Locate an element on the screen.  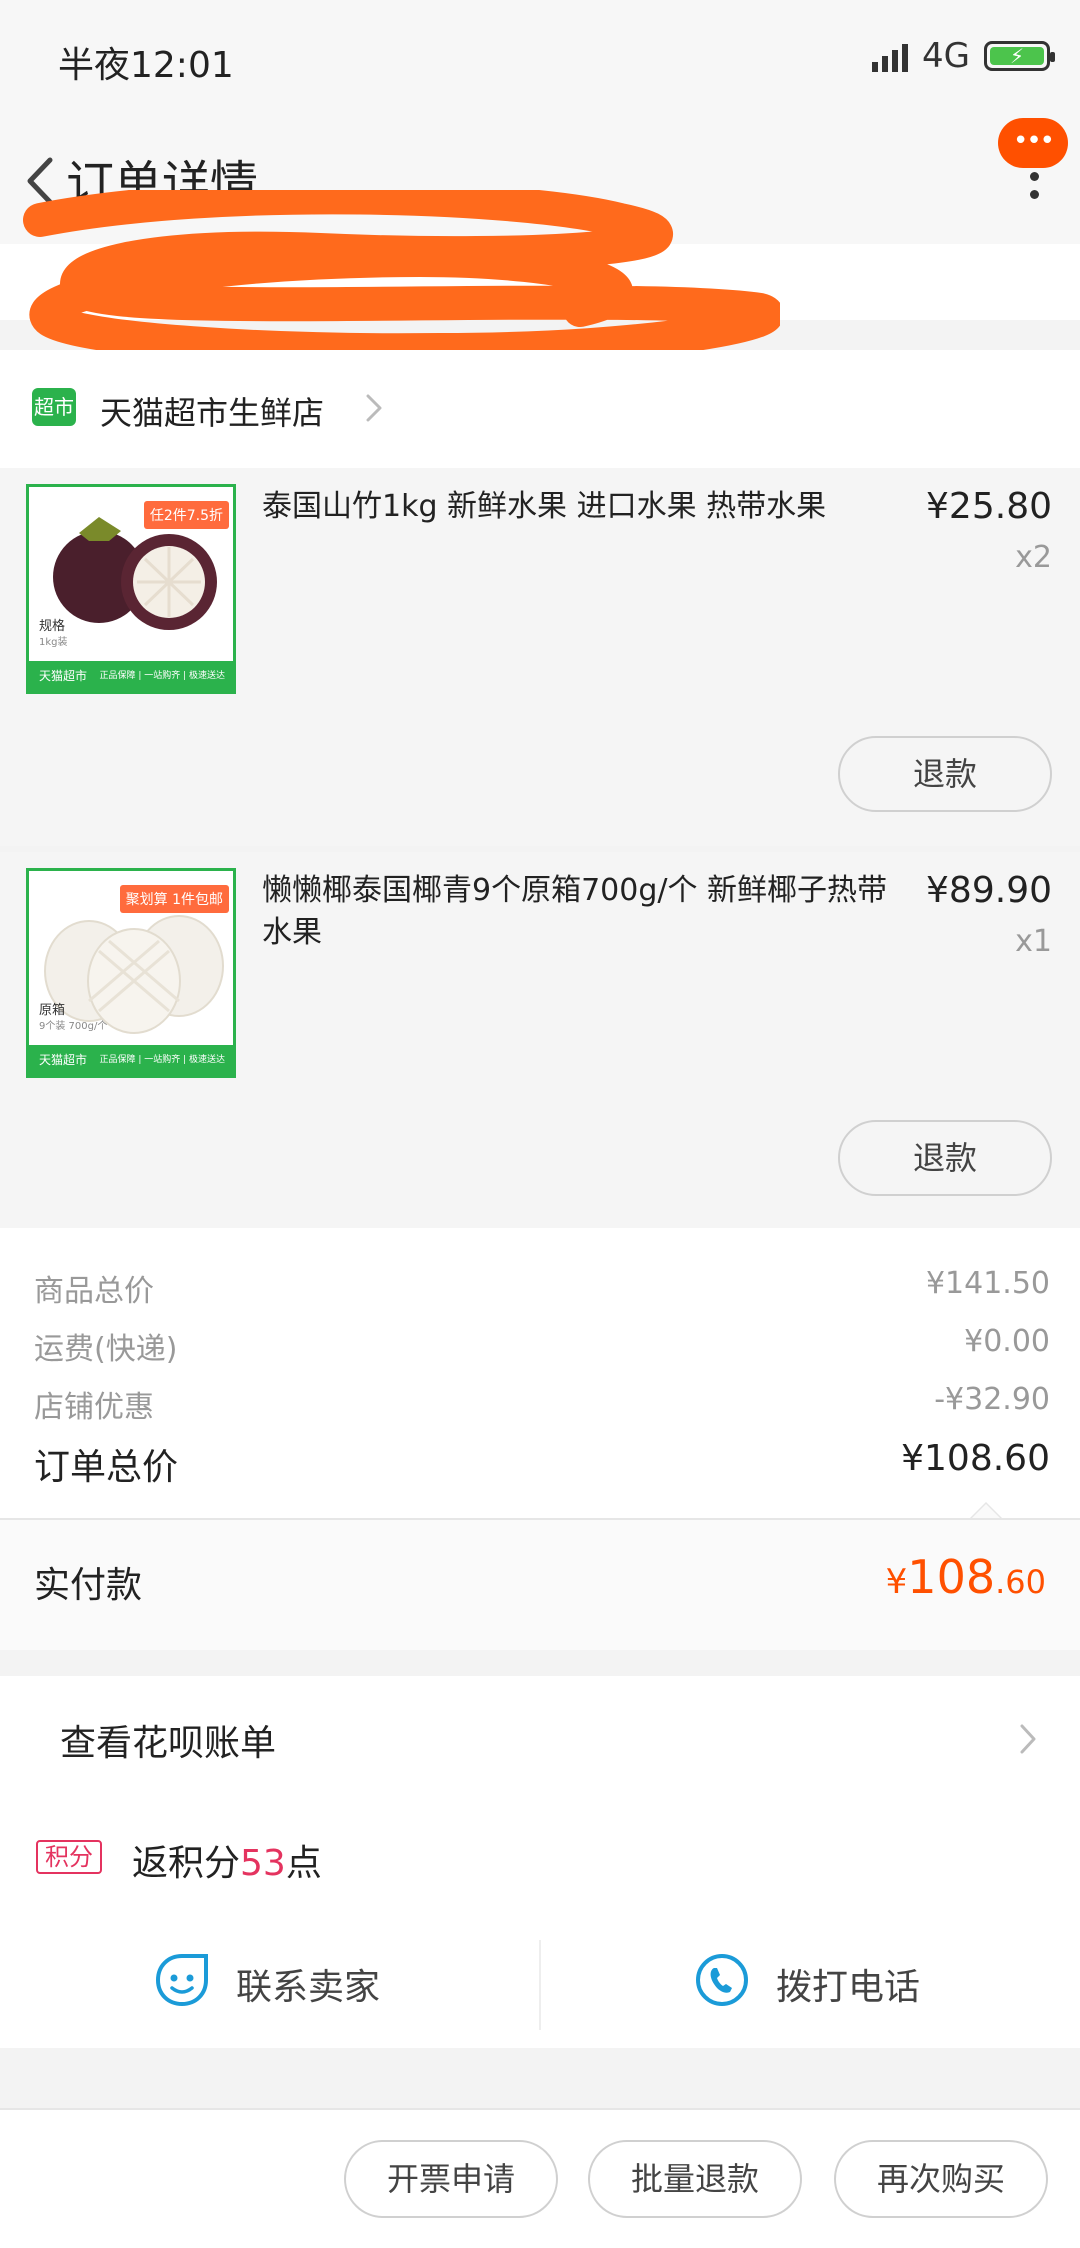
product-quantity: x2 is located at coordinates (1033, 557).